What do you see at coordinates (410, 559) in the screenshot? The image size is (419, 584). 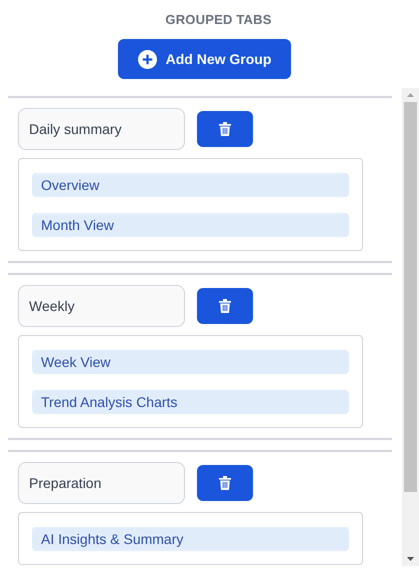 I see `scroll-down-icon` at bounding box center [410, 559].